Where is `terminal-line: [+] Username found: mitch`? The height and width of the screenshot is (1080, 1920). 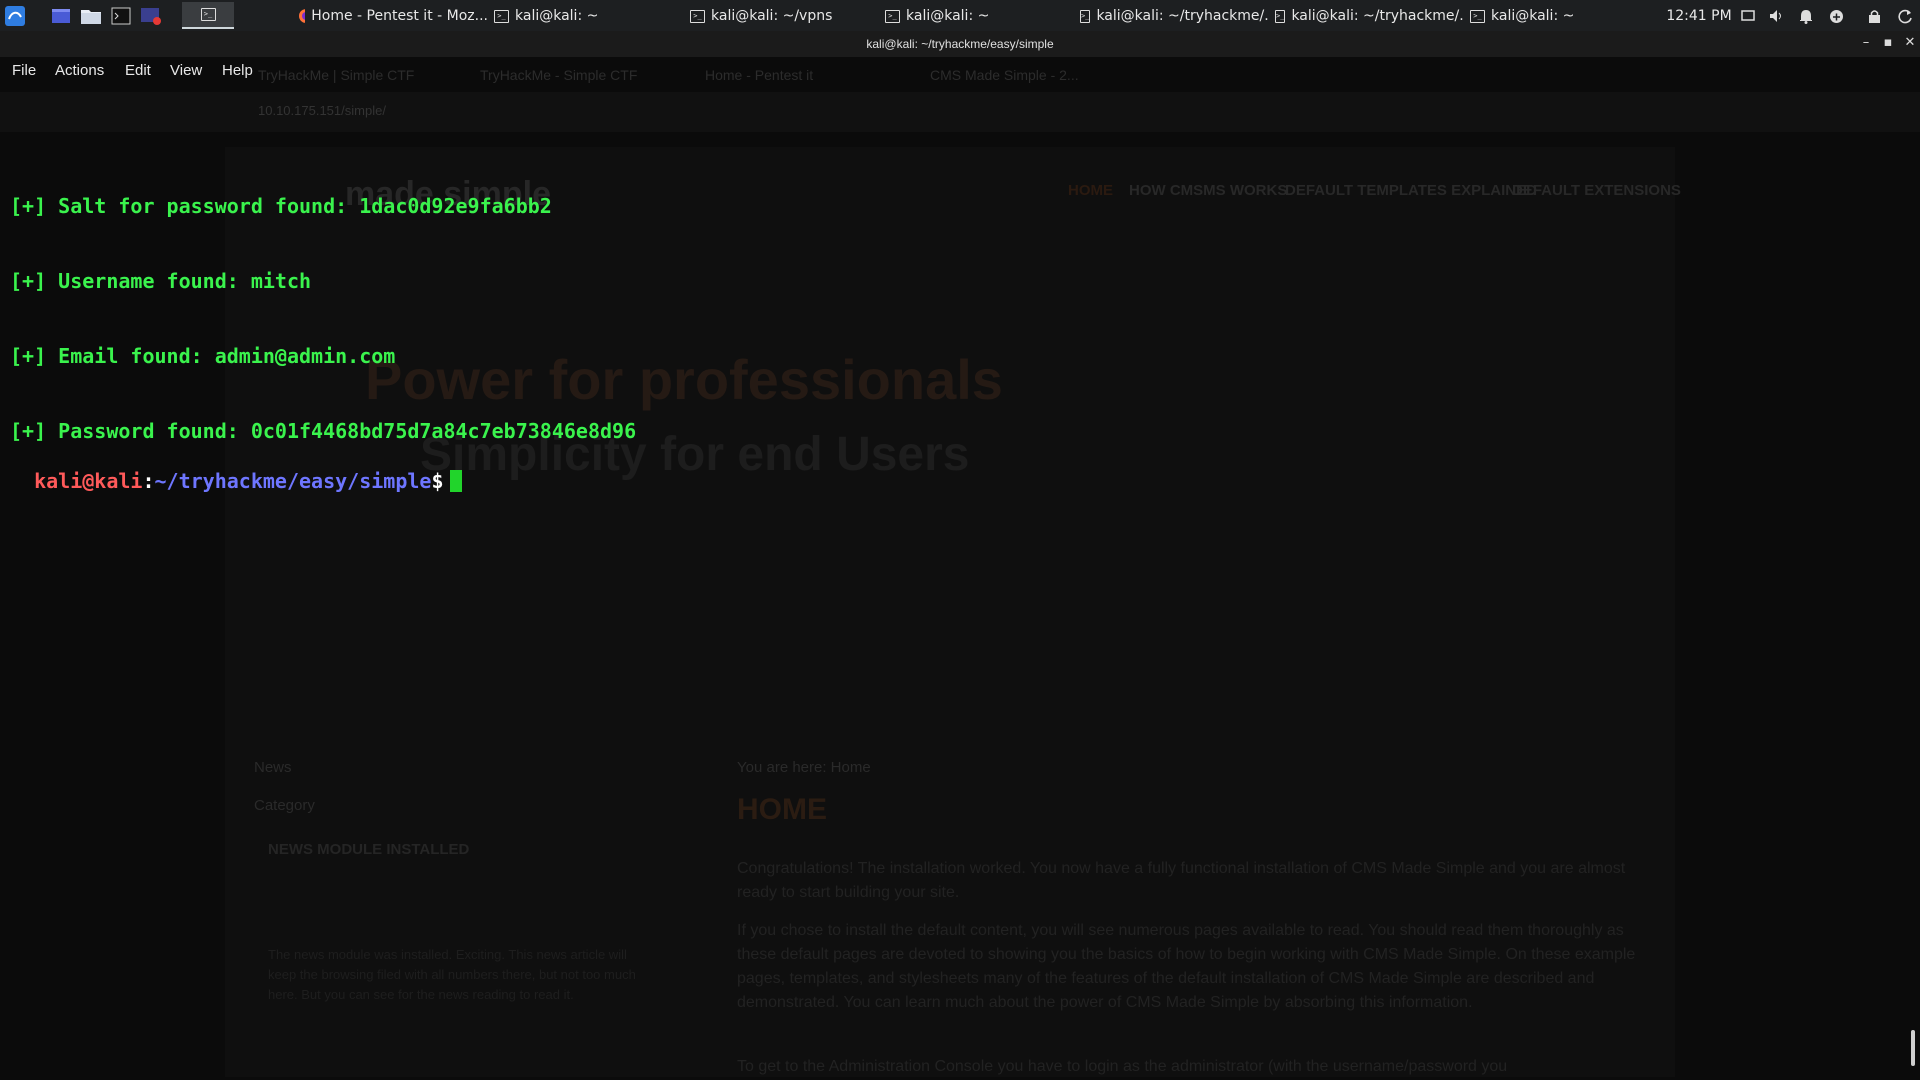
terminal-line: [+] Username found: mitch is located at coordinates (161, 281).